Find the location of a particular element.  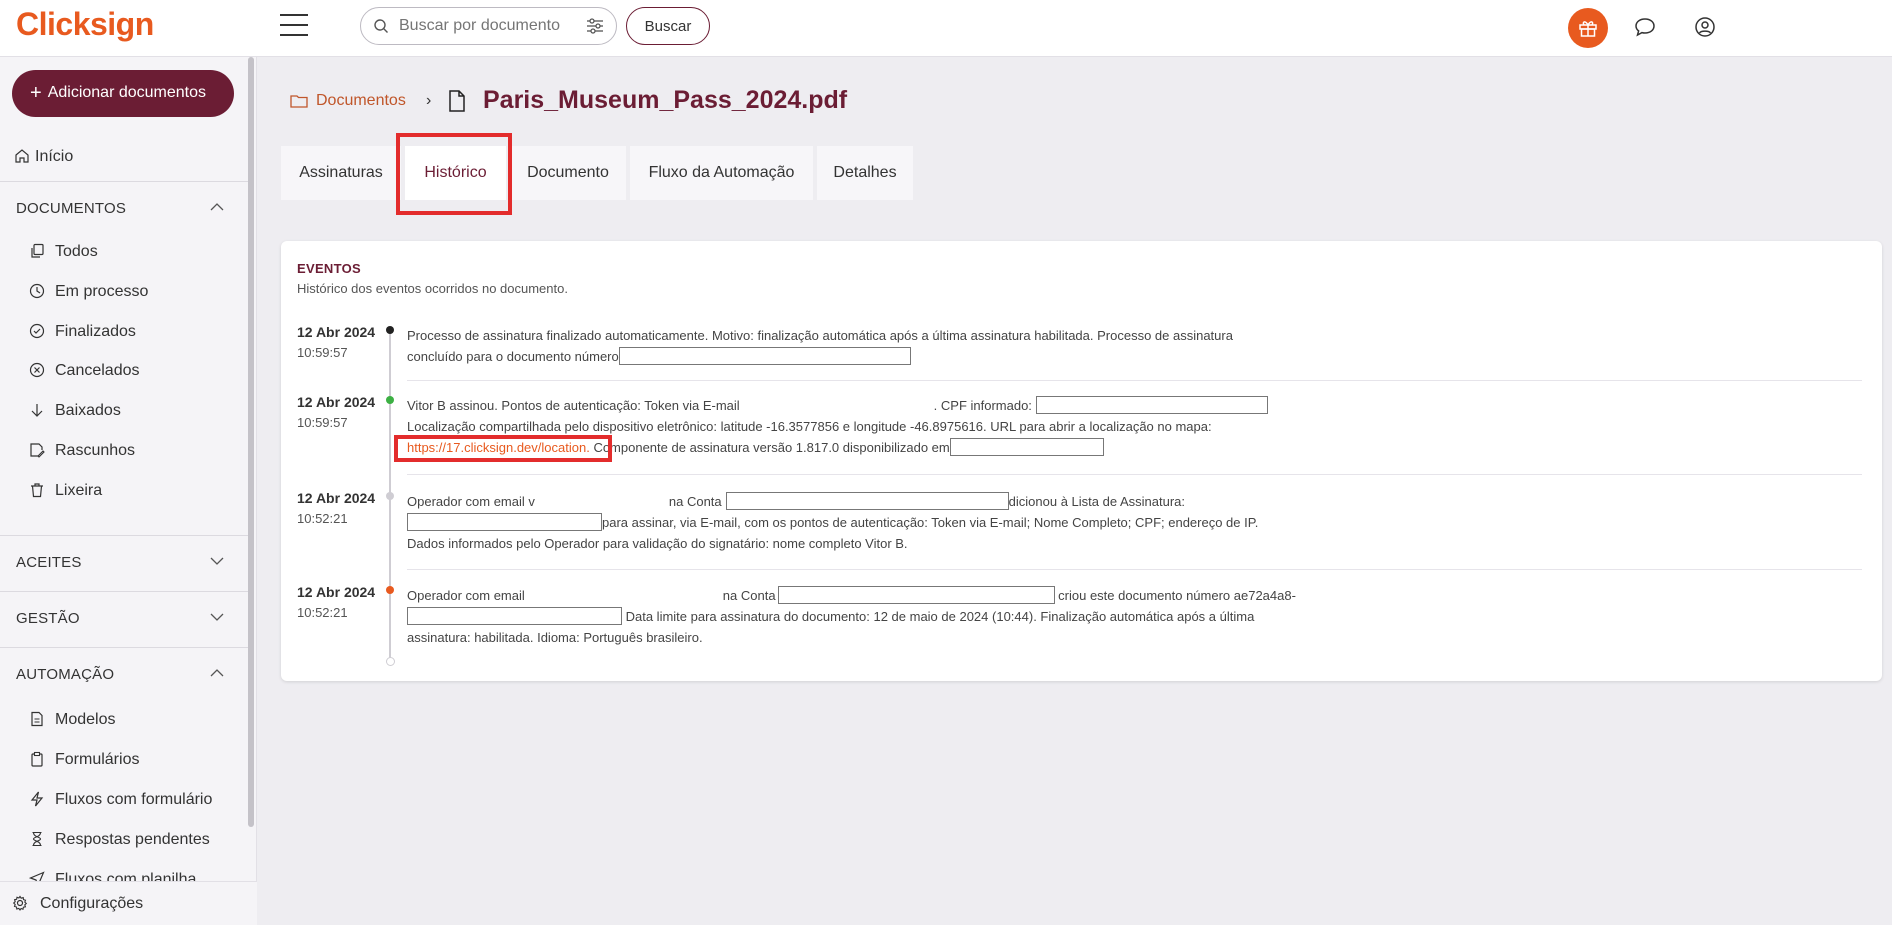

tab-assinaturas: Assinaturas is located at coordinates (341, 173).